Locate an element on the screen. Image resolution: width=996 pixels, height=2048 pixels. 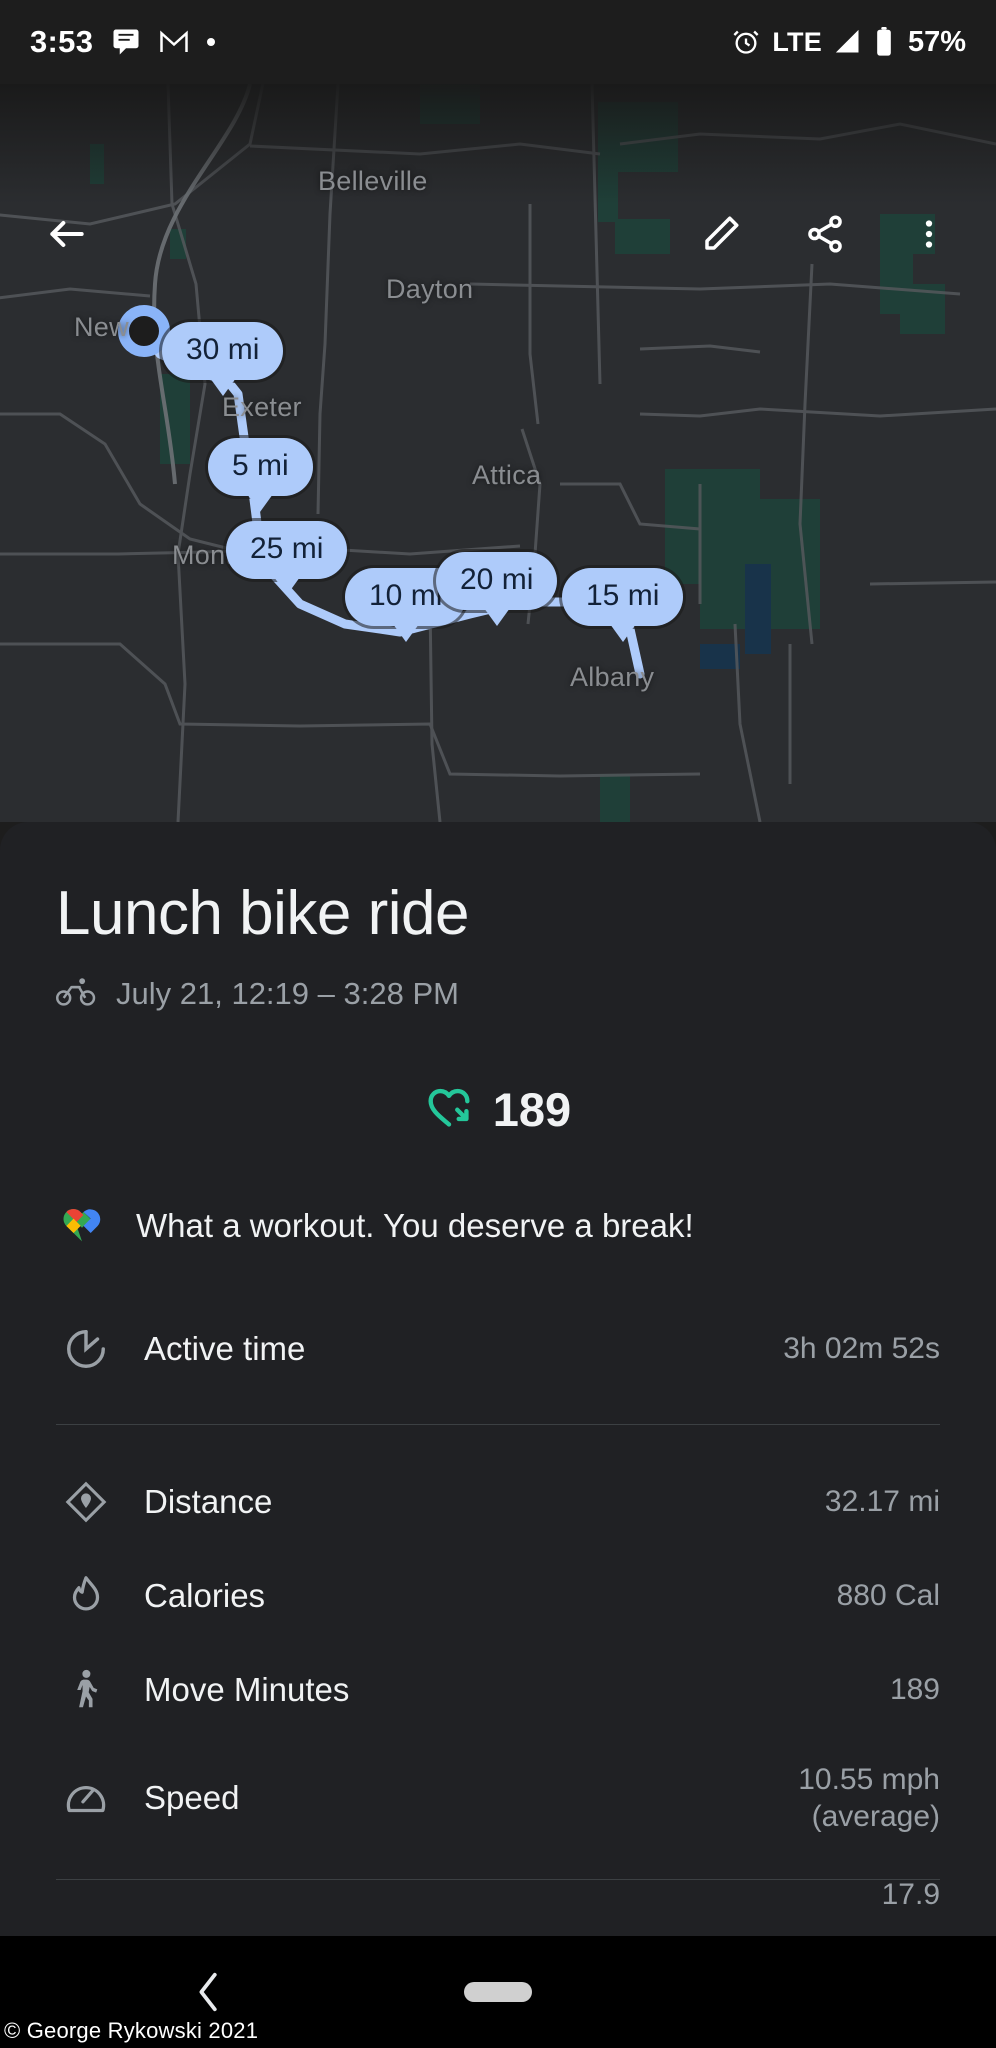
home-pill-icon is located at coordinates (498, 1992).